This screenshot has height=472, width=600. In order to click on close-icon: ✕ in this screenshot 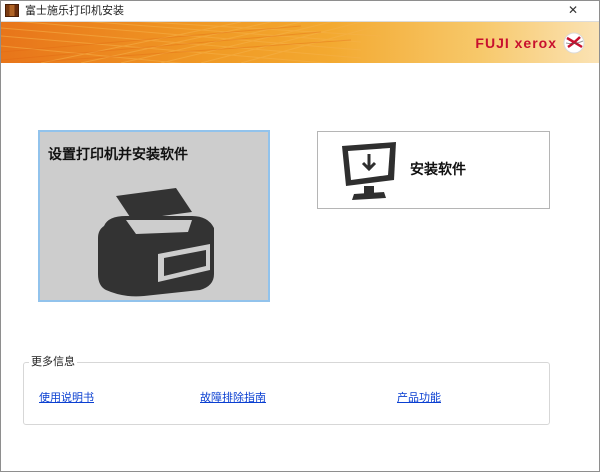, I will do `click(573, 10)`.